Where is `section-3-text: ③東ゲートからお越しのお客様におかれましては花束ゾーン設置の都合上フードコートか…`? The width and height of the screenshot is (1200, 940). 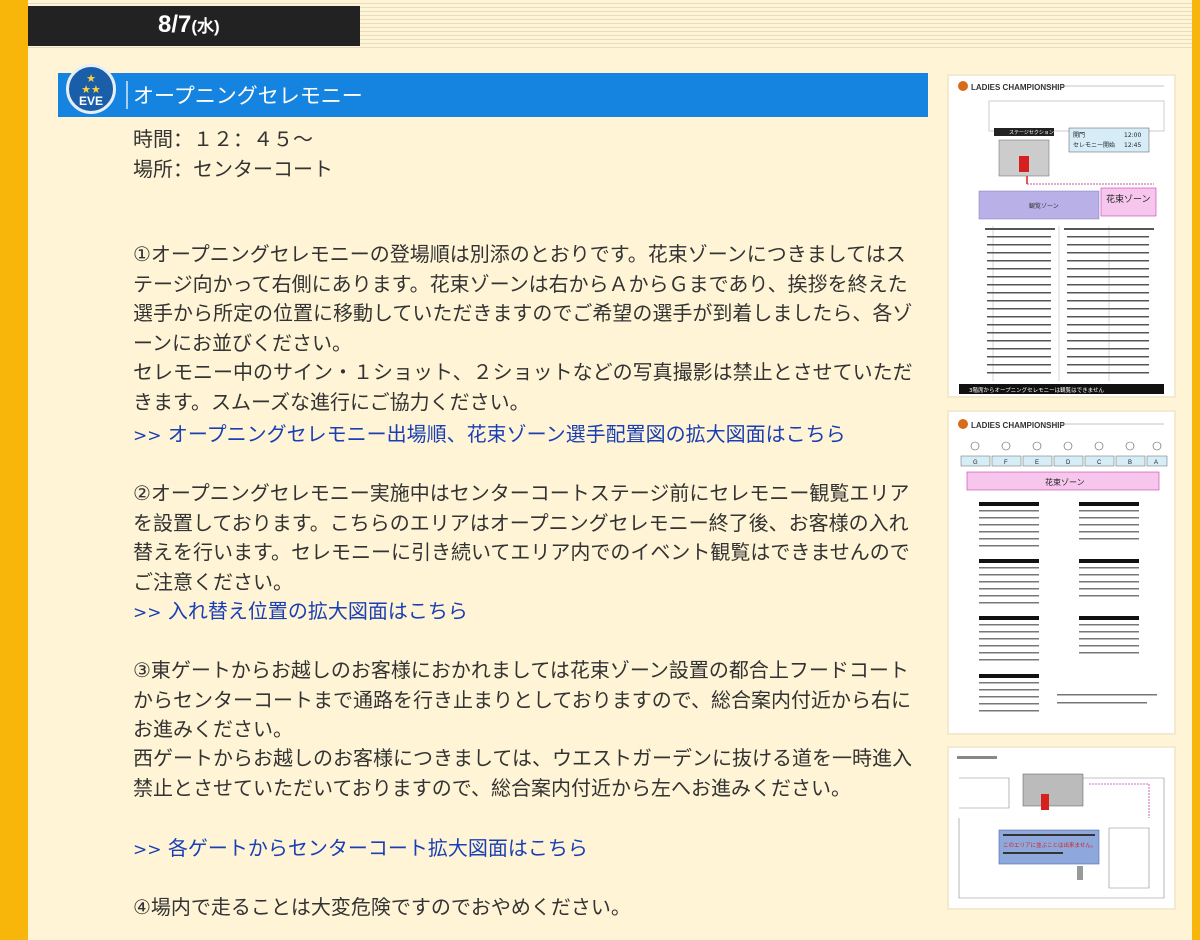 section-3-text: ③東ゲートからお越しのお客様におかれましては花束ゾーン設置の都合上フードコートか… is located at coordinates (522, 699).